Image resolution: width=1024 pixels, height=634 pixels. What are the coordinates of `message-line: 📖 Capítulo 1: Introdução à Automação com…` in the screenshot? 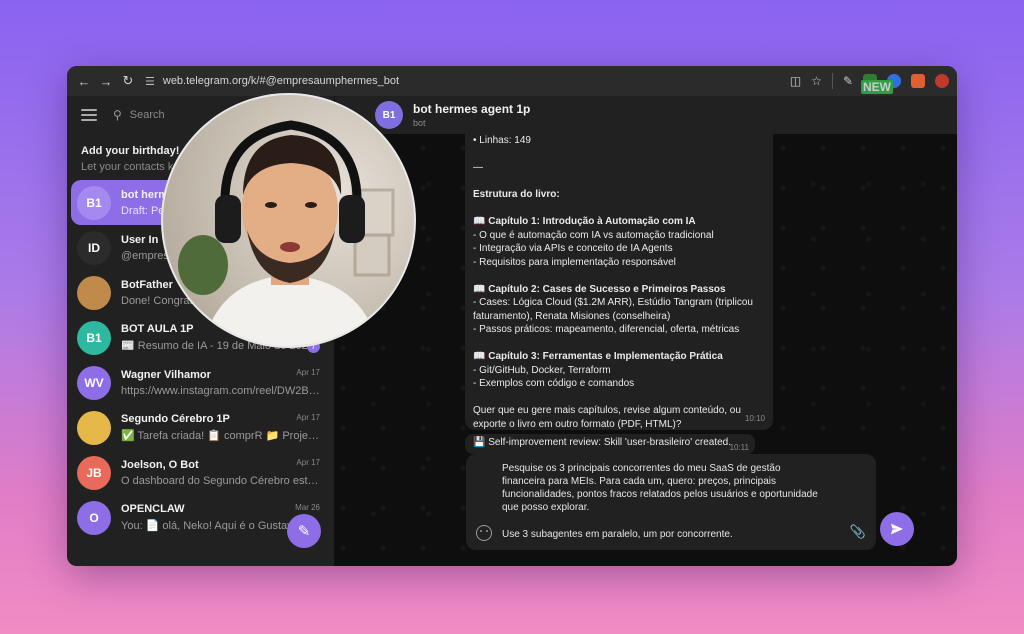 It's located at (584, 221).